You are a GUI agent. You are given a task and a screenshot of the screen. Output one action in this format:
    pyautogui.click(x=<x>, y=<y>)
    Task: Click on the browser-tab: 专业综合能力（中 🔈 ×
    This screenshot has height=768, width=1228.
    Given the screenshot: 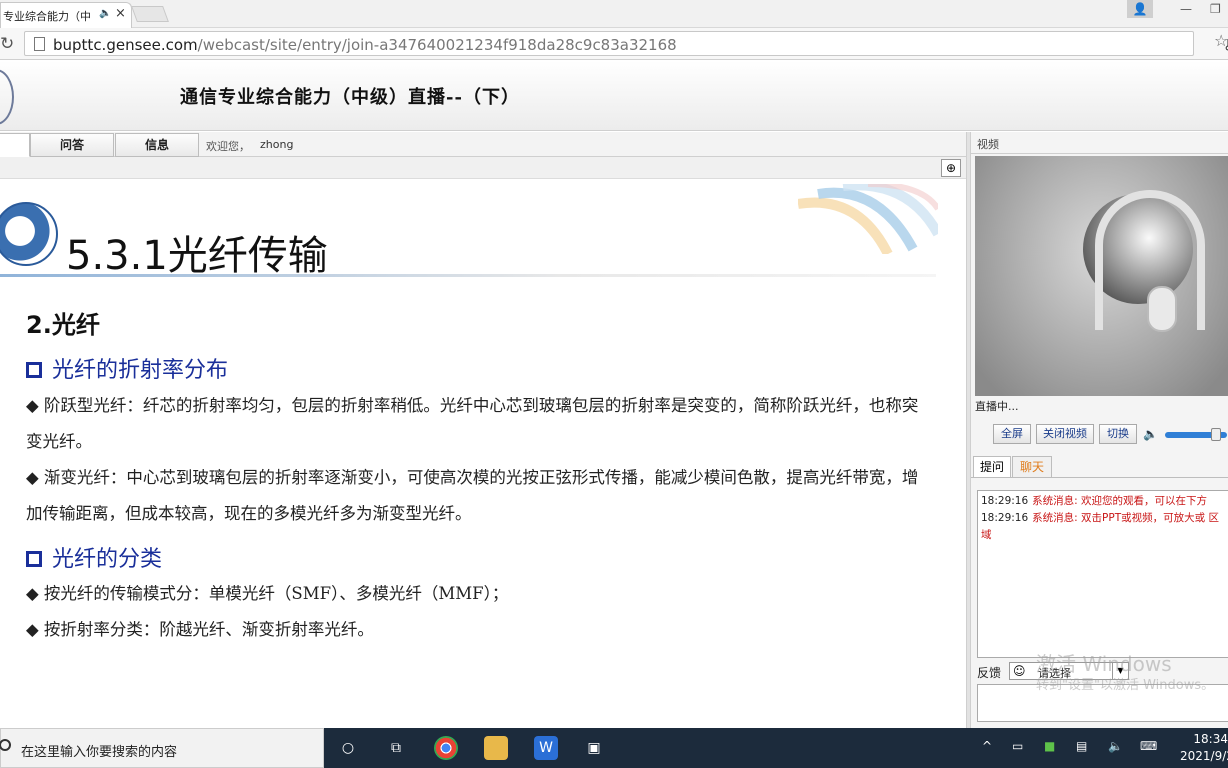 What is the action you would take?
    pyautogui.click(x=66, y=15)
    